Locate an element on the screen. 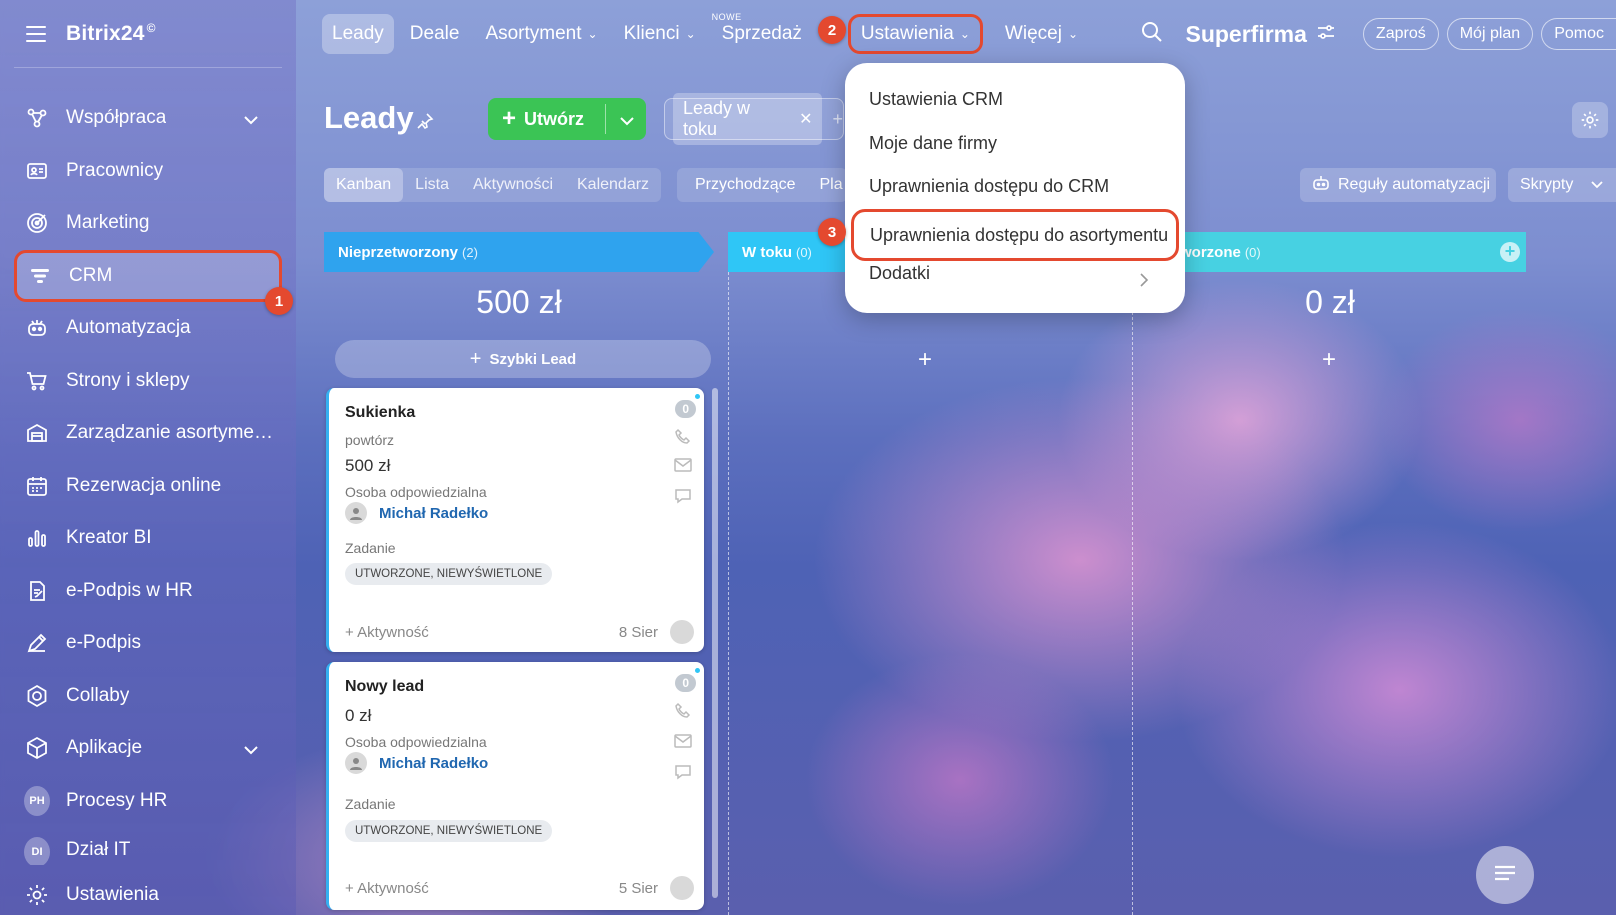  add-column-icon: + is located at coordinates (1510, 252).